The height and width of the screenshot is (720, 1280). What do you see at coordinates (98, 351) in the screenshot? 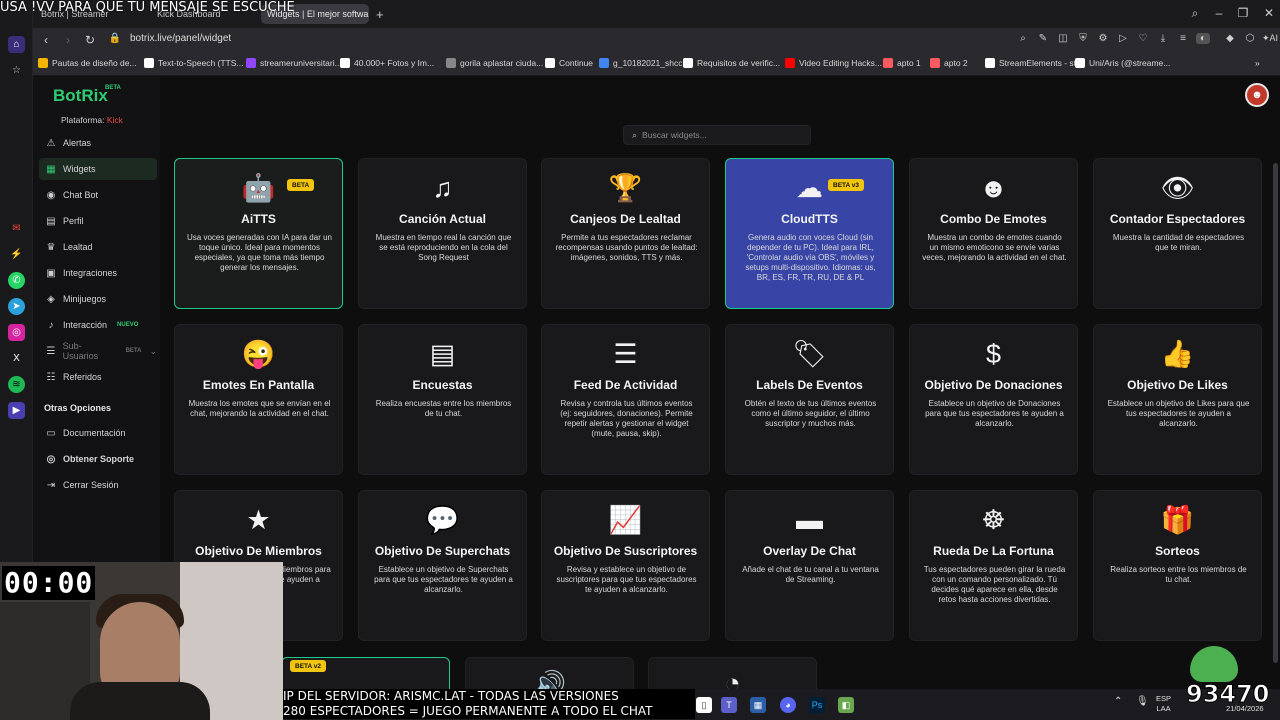
I see `sidebar-item-sub-usuarios: ☰ Sub-Usuarios BETA ⌄` at bounding box center [98, 351].